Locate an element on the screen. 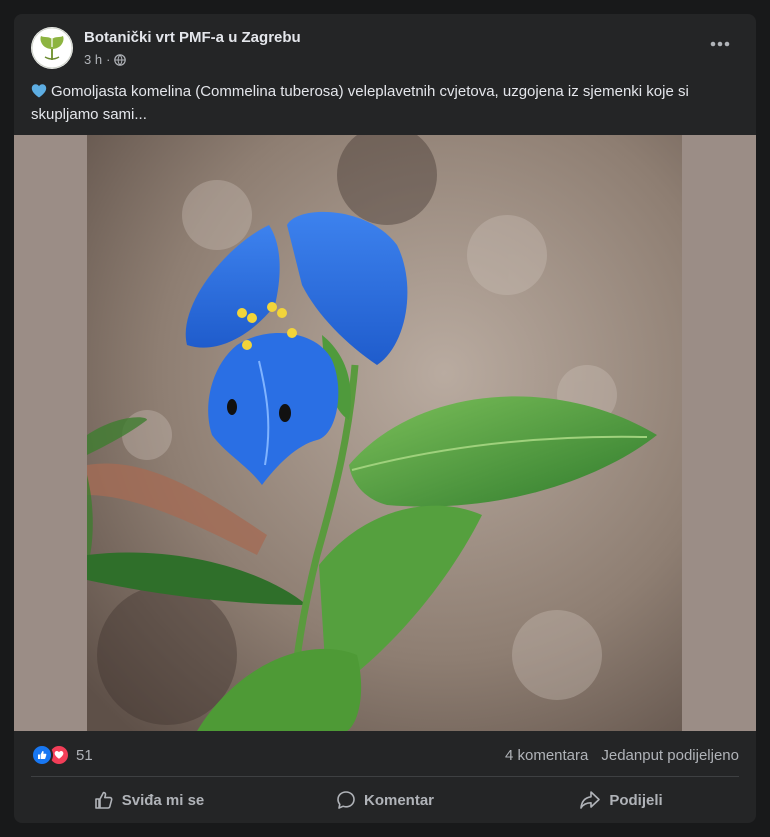 Image resolution: width=770 pixels, height=837 pixels. comments-count-link: 4 komentara is located at coordinates (546, 755).